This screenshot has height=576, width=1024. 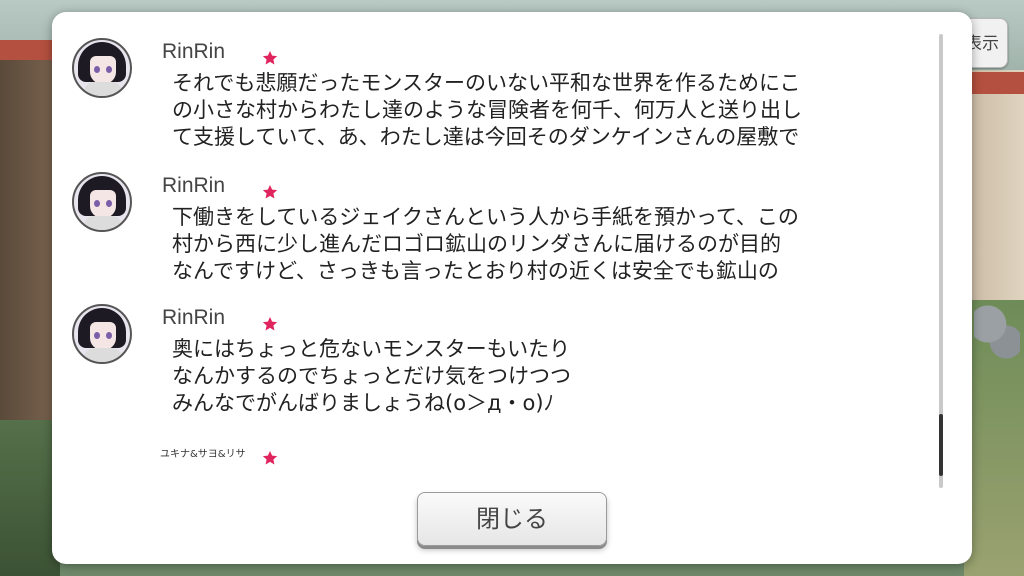 I want to click on background-stones, so click(x=997, y=330).